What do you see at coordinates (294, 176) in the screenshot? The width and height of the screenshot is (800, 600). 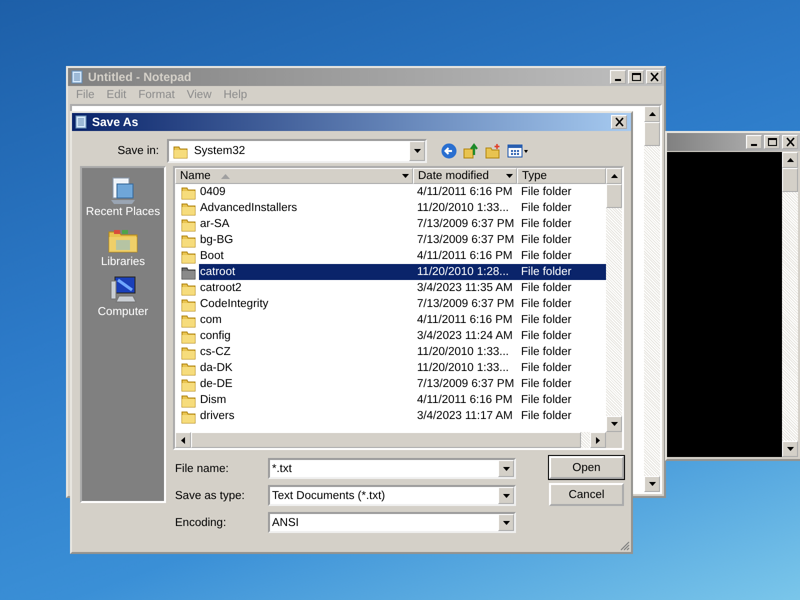 I see `column-header: Name` at bounding box center [294, 176].